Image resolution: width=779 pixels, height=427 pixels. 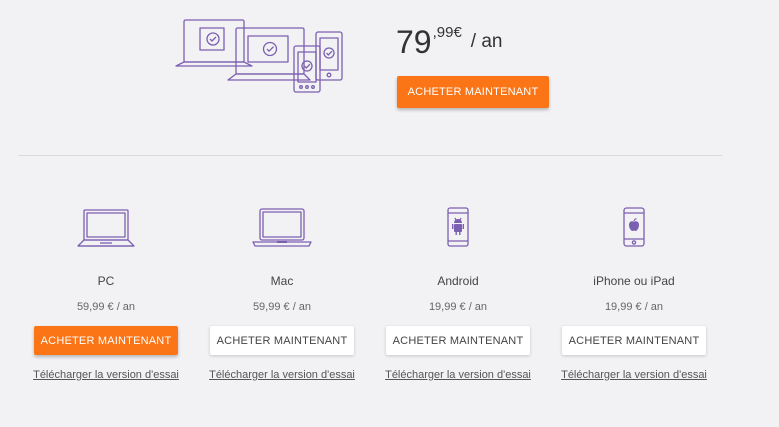 What do you see at coordinates (106, 229) in the screenshot?
I see `laptop-icon` at bounding box center [106, 229].